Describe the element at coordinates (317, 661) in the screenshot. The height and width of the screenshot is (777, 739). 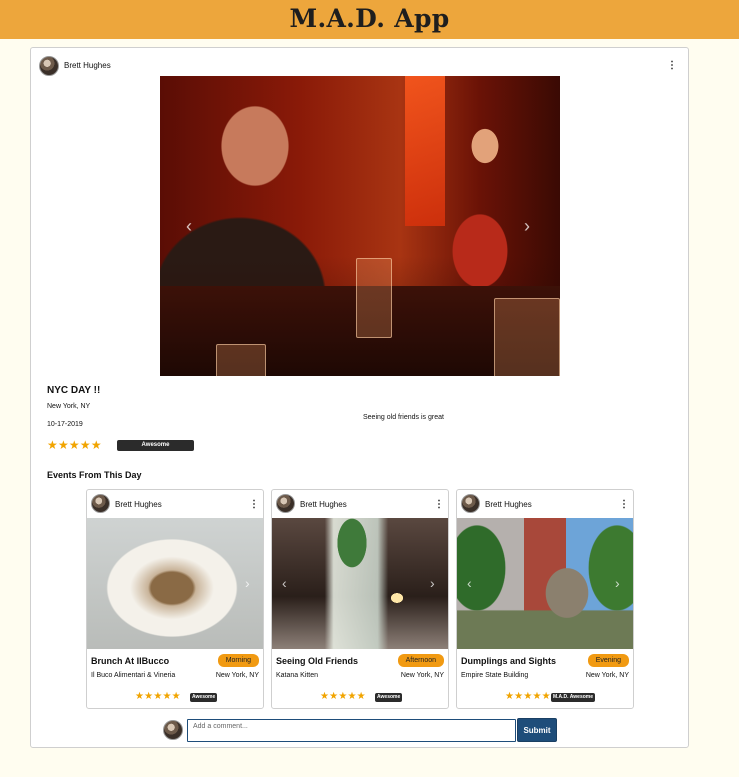
I see `event-title: Seeing Old Friends` at that location.